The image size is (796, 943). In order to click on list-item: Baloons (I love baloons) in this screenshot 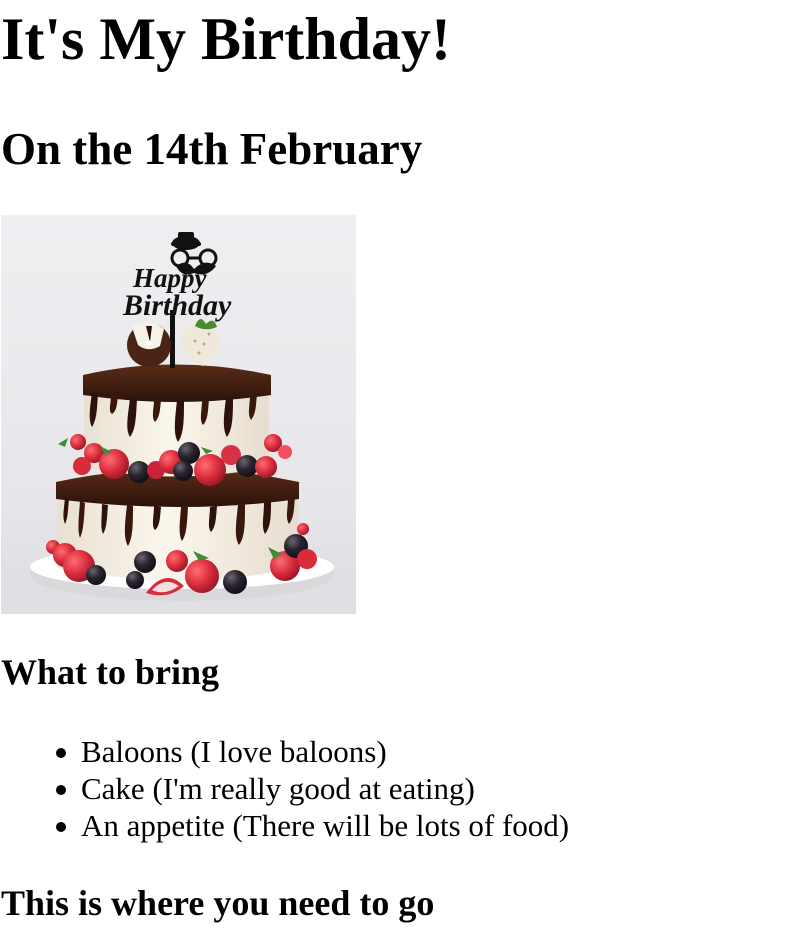, I will do `click(309, 751)`.